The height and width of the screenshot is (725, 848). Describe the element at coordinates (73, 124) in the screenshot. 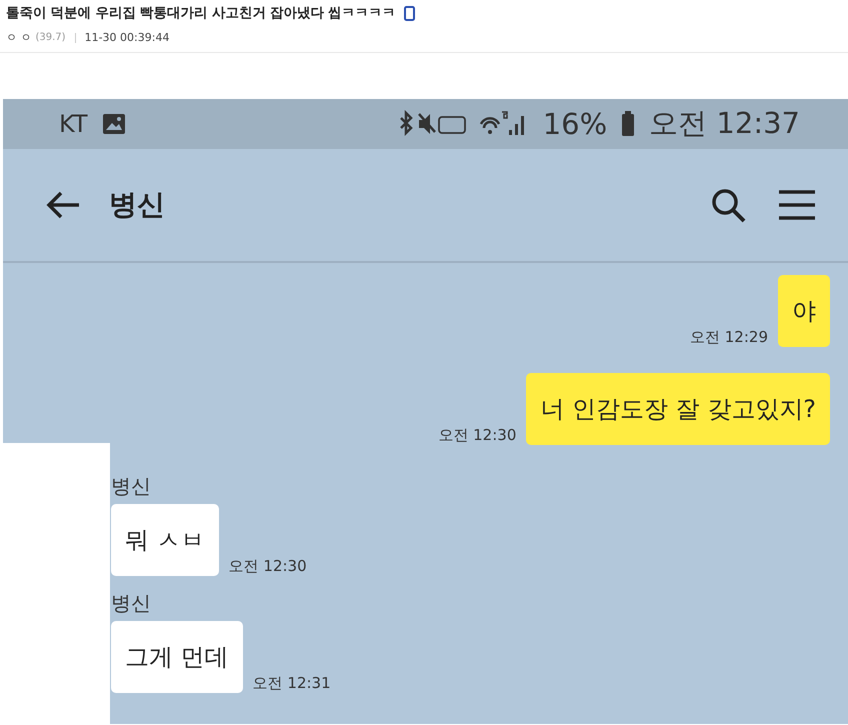

I see `carrier-name: KT` at that location.